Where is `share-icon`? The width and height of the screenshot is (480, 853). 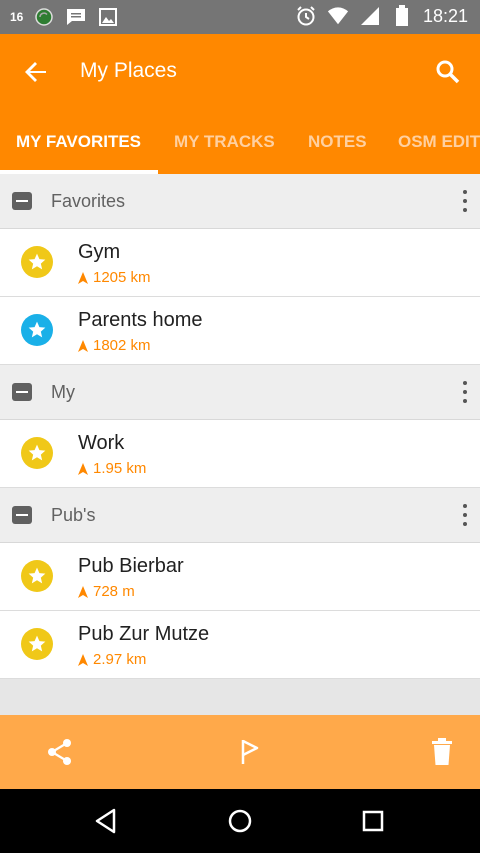
share-icon is located at coordinates (60, 752).